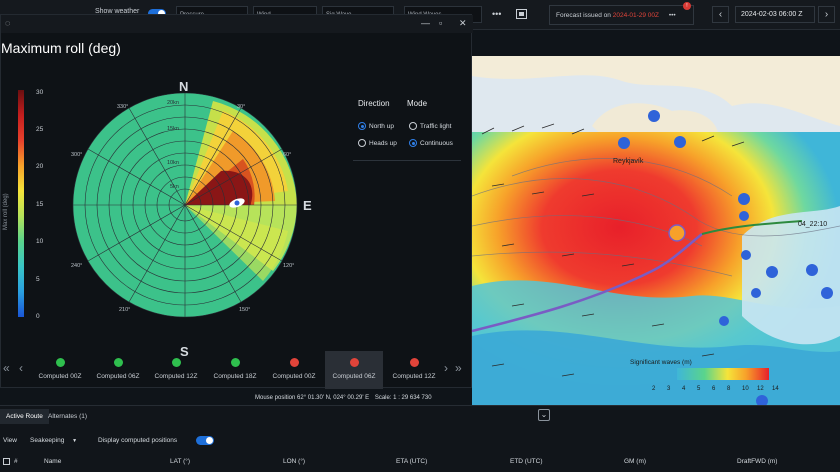 The image size is (840, 472). Describe the element at coordinates (583, 15) in the screenshot. I see `forecast-prefix: Forecast issued on` at that location.